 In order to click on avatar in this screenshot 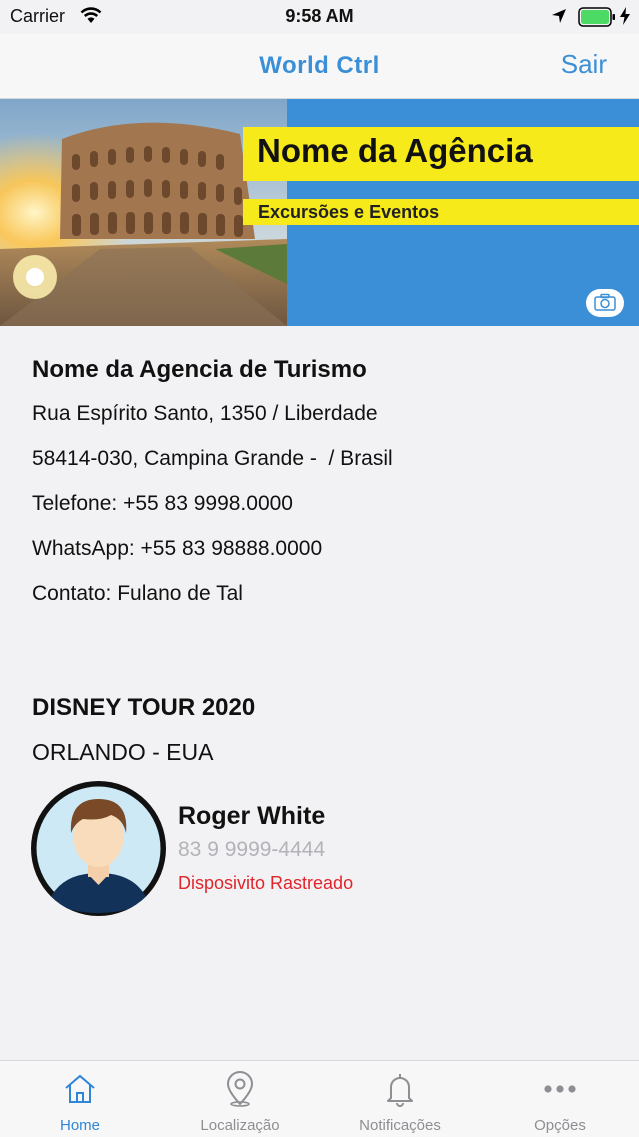, I will do `click(98, 848)`.